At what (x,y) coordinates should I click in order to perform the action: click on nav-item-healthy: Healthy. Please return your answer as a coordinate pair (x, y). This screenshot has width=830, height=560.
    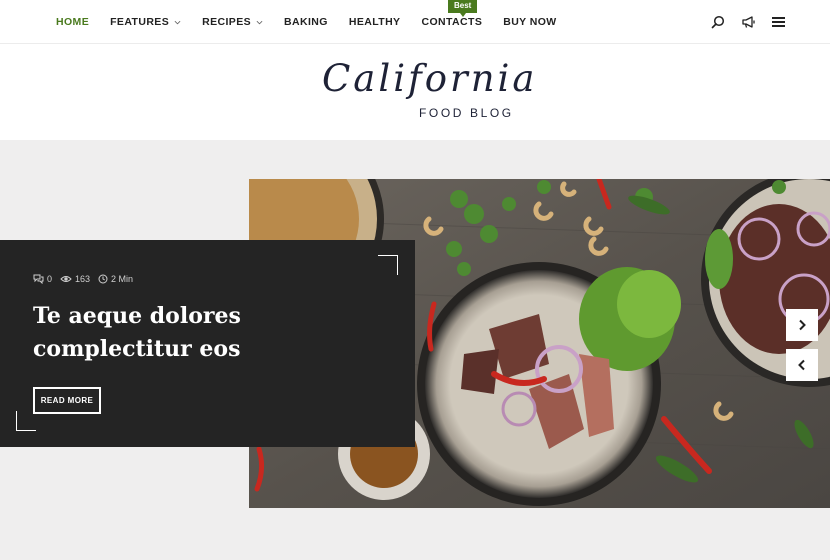
    Looking at the image, I should click on (375, 22).